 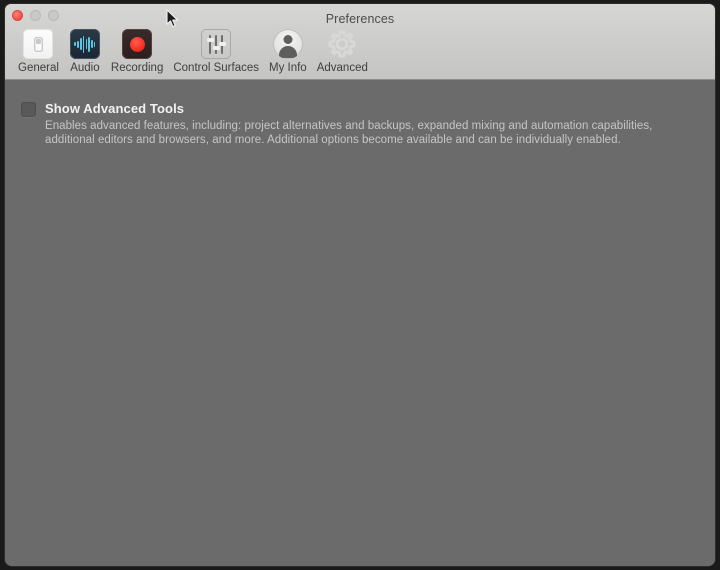 I want to click on toolbar-label-audio: Audio, so click(x=85, y=68).